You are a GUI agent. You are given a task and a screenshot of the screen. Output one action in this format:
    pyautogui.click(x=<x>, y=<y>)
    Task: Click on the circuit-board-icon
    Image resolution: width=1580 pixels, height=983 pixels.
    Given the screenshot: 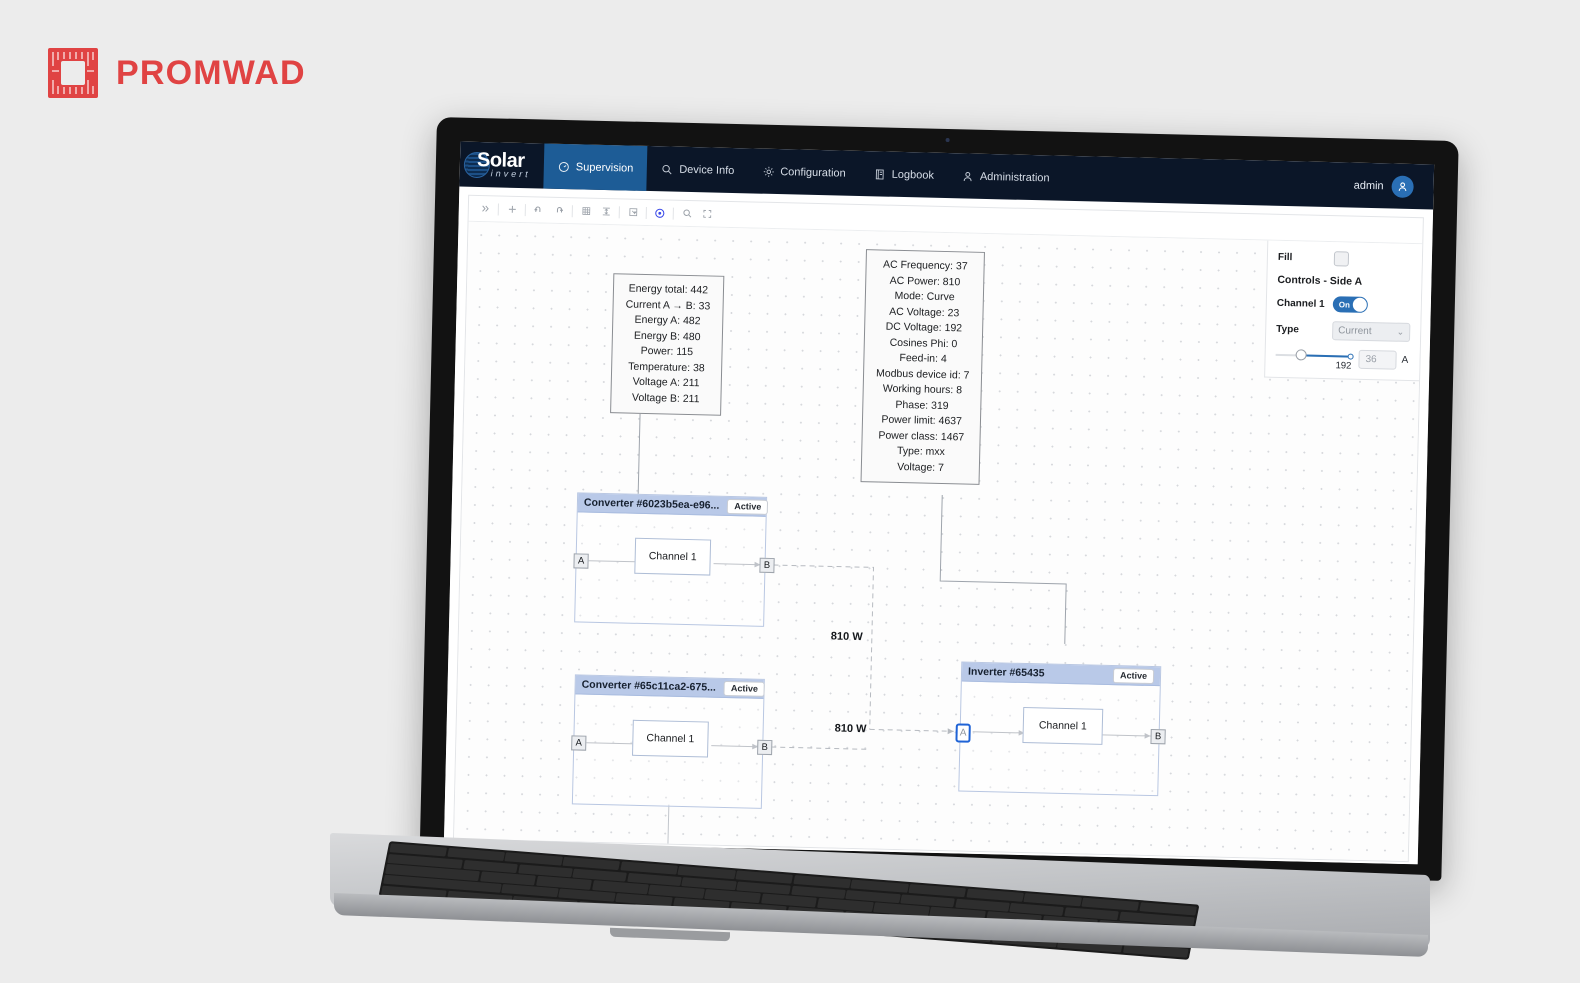 What is the action you would take?
    pyautogui.click(x=73, y=73)
    